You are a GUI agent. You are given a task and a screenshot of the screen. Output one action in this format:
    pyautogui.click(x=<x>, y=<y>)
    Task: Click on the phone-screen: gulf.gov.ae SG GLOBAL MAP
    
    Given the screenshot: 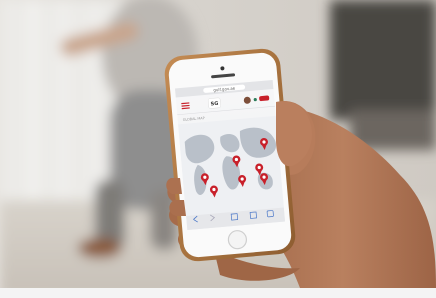 What is the action you would take?
    pyautogui.click(x=230, y=155)
    